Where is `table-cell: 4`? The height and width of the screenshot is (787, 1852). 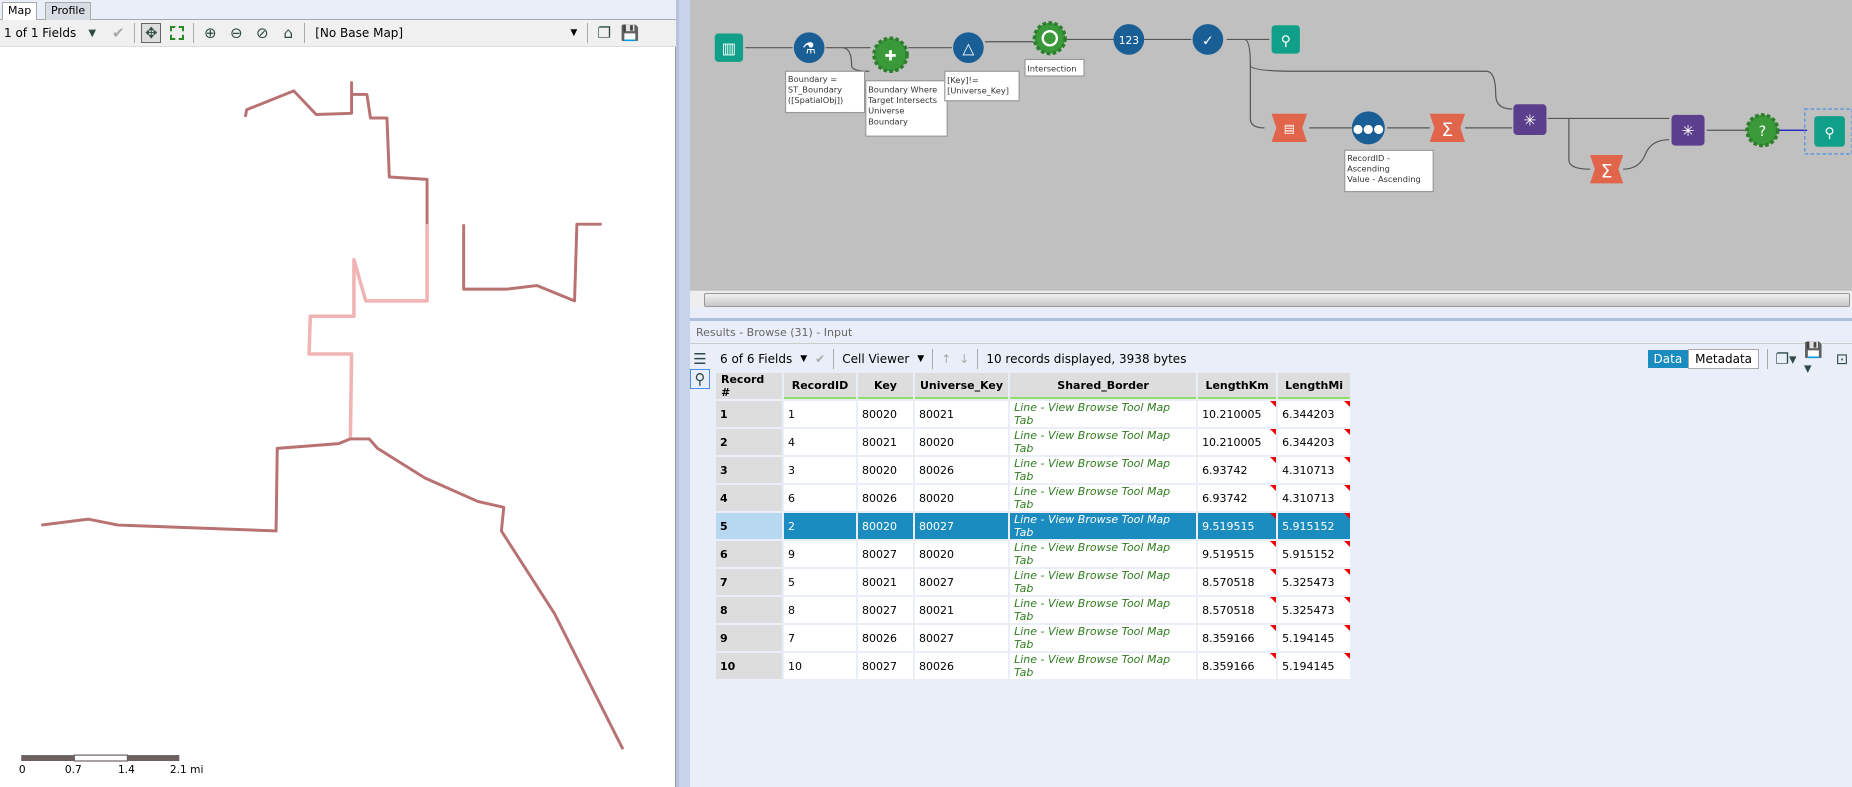 table-cell: 4 is located at coordinates (820, 442).